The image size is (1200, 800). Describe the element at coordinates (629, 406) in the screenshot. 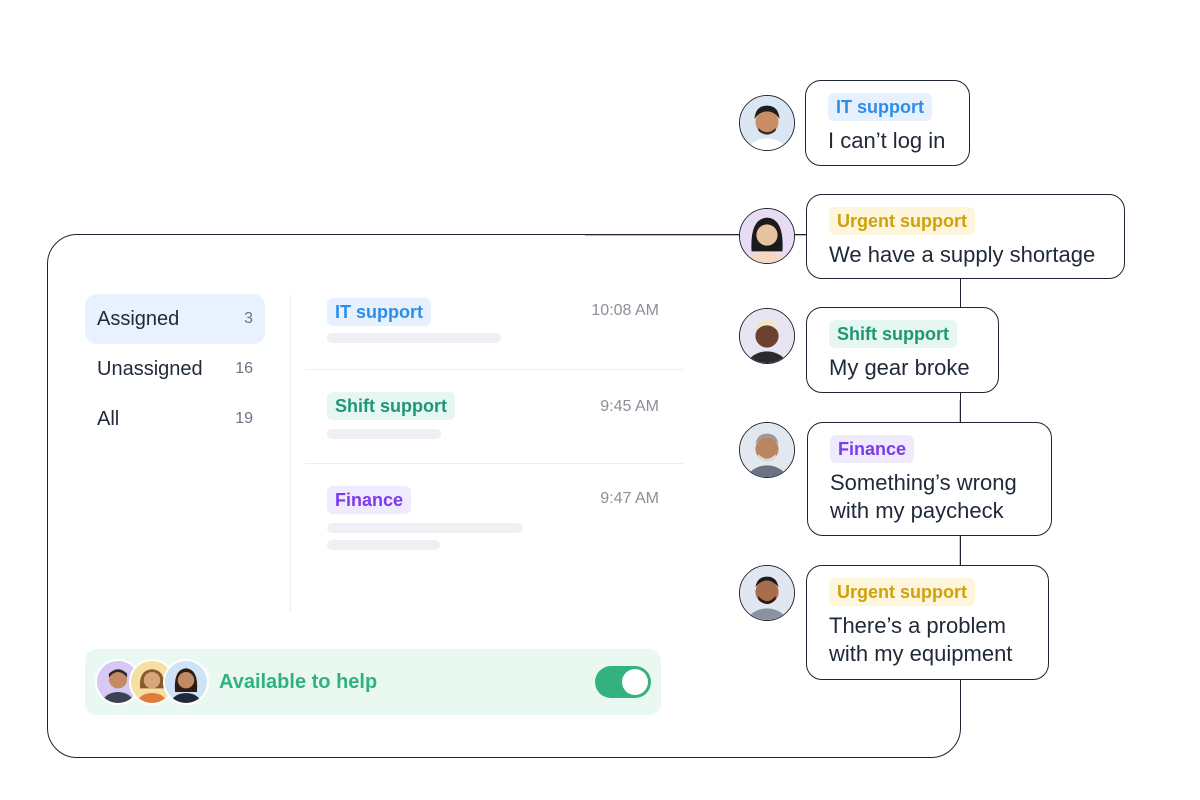

I see `conversation-time: 9:45 AM` at that location.